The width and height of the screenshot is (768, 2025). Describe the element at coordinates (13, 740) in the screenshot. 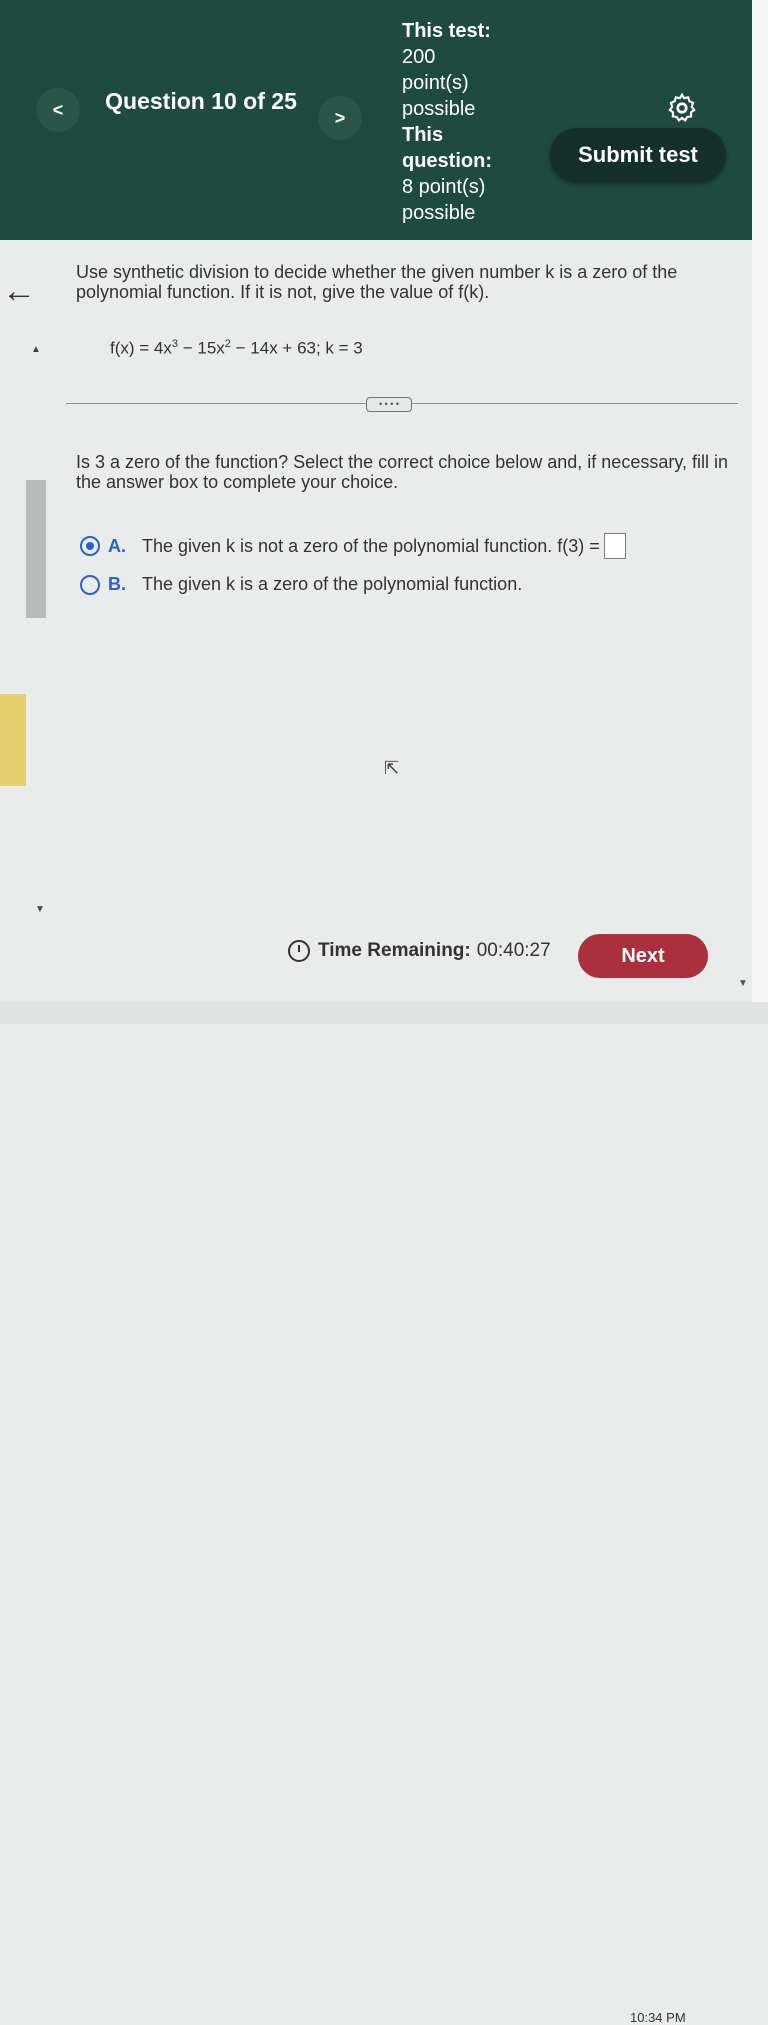

I see `side-panel-tab` at that location.